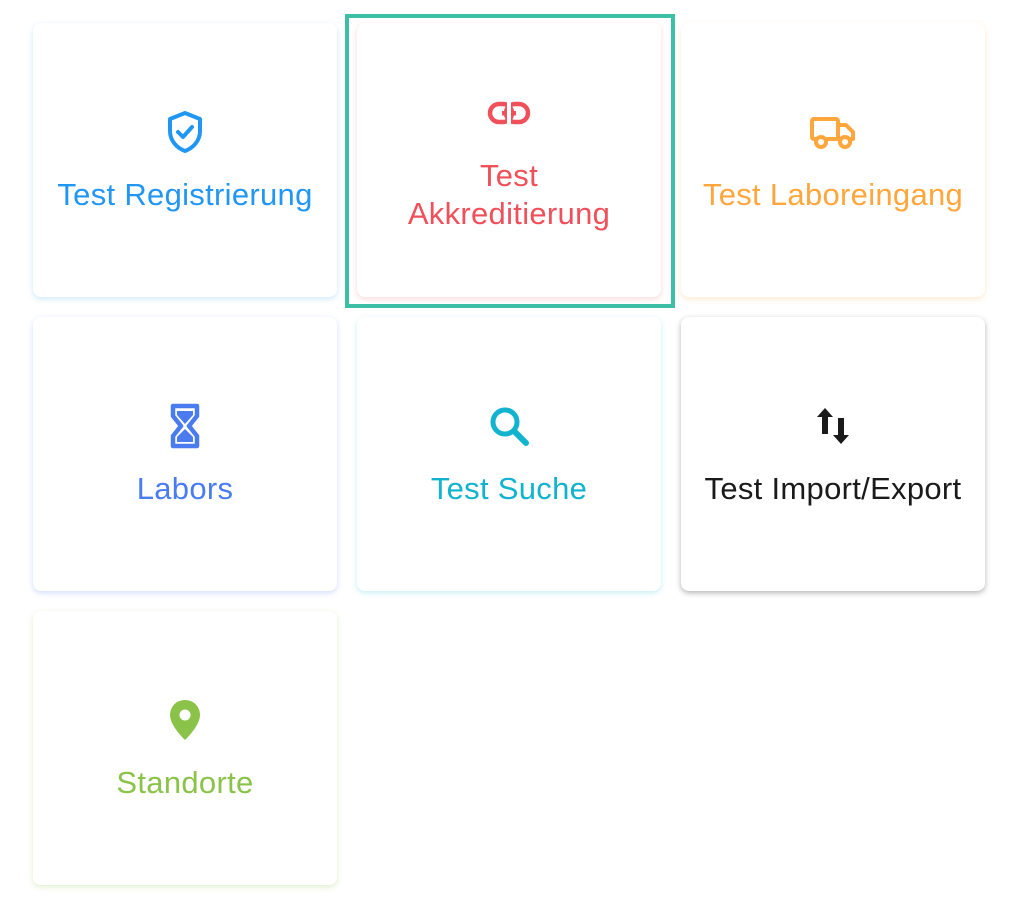 Image resolution: width=1024 pixels, height=916 pixels. Describe the element at coordinates (509, 454) in the screenshot. I see `tile-test-suche: Test Suche` at that location.